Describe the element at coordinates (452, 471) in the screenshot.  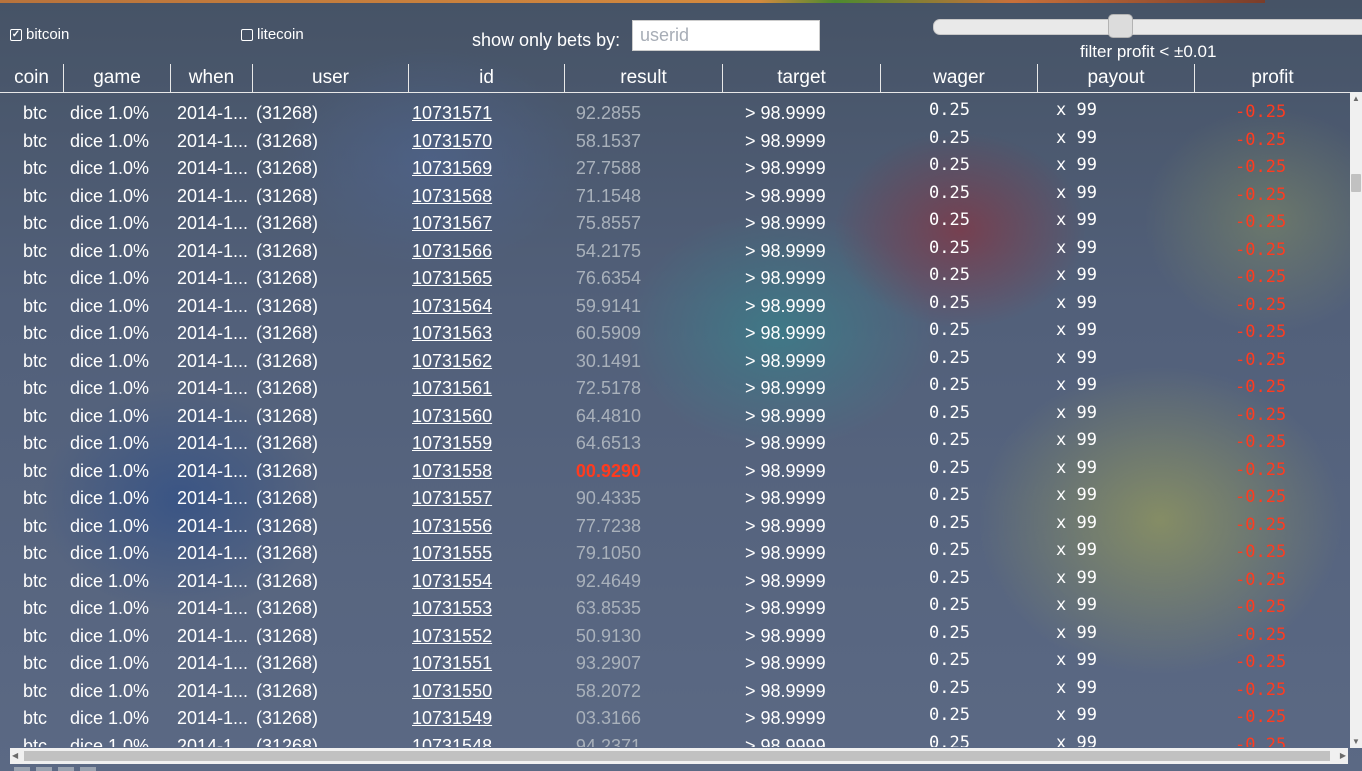
I see `bet-id-link: 10731558` at that location.